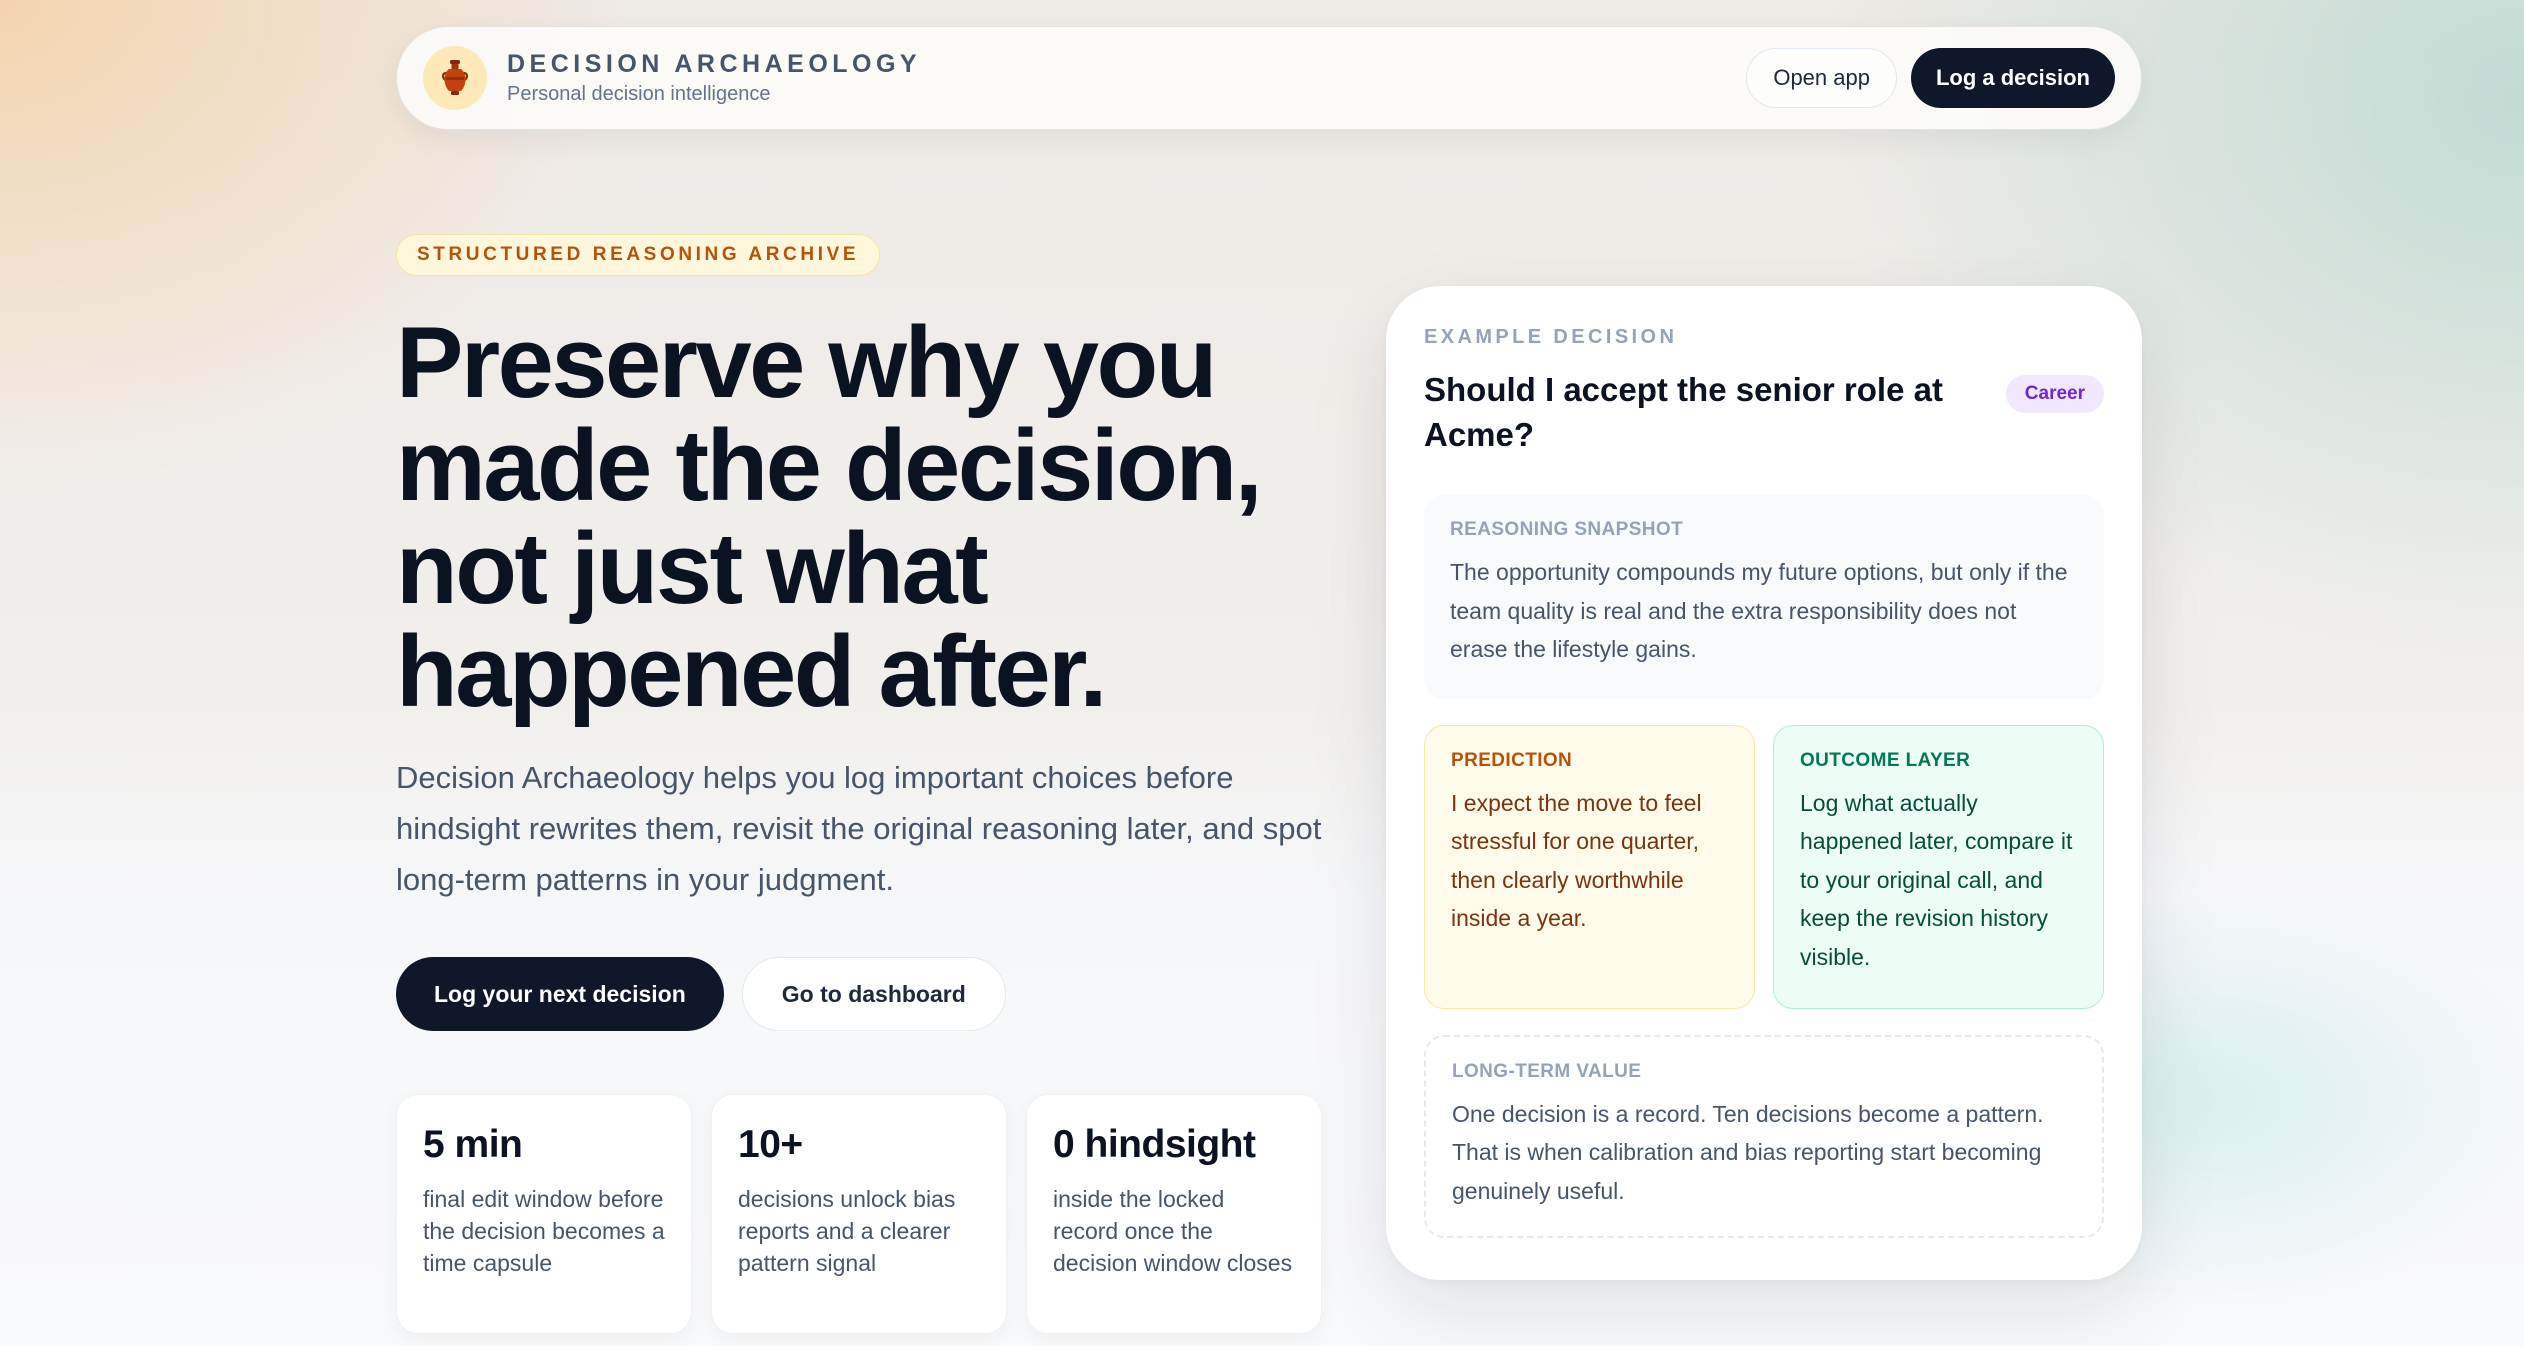 The image size is (2524, 1346). What do you see at coordinates (2012, 78) in the screenshot?
I see `log-decision-button: Log a decision` at bounding box center [2012, 78].